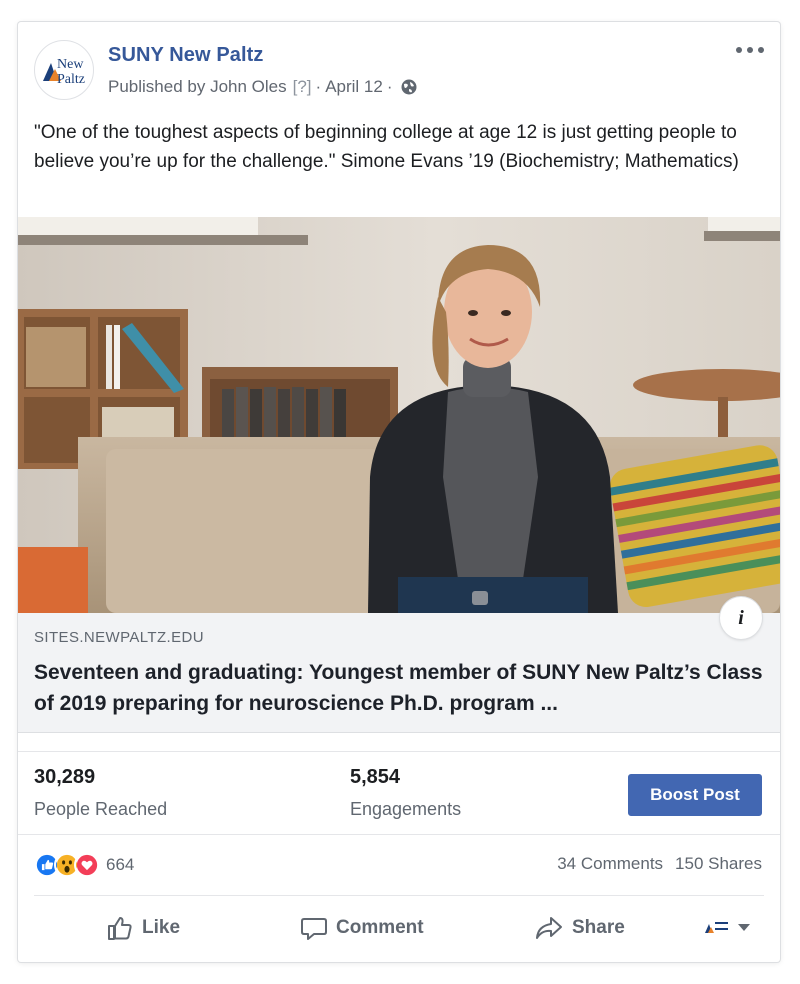 This screenshot has width=800, height=984. Describe the element at coordinates (716, 927) in the screenshot. I see `page-mini-logo-icon` at that location.